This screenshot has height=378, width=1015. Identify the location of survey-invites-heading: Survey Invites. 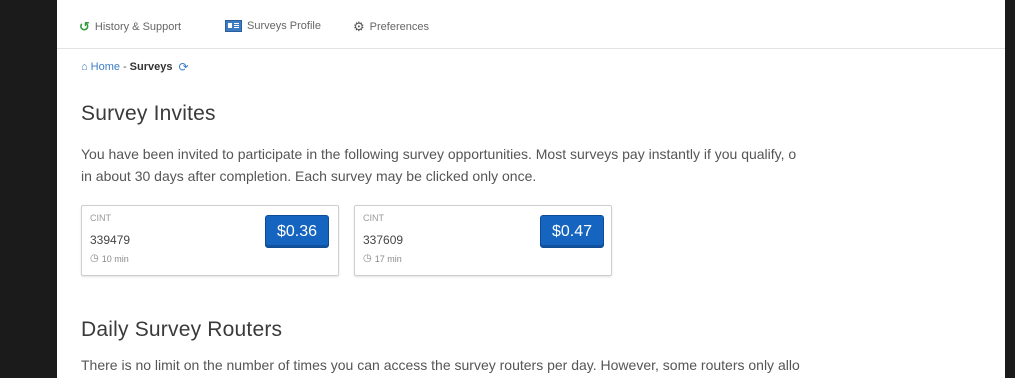
(148, 113).